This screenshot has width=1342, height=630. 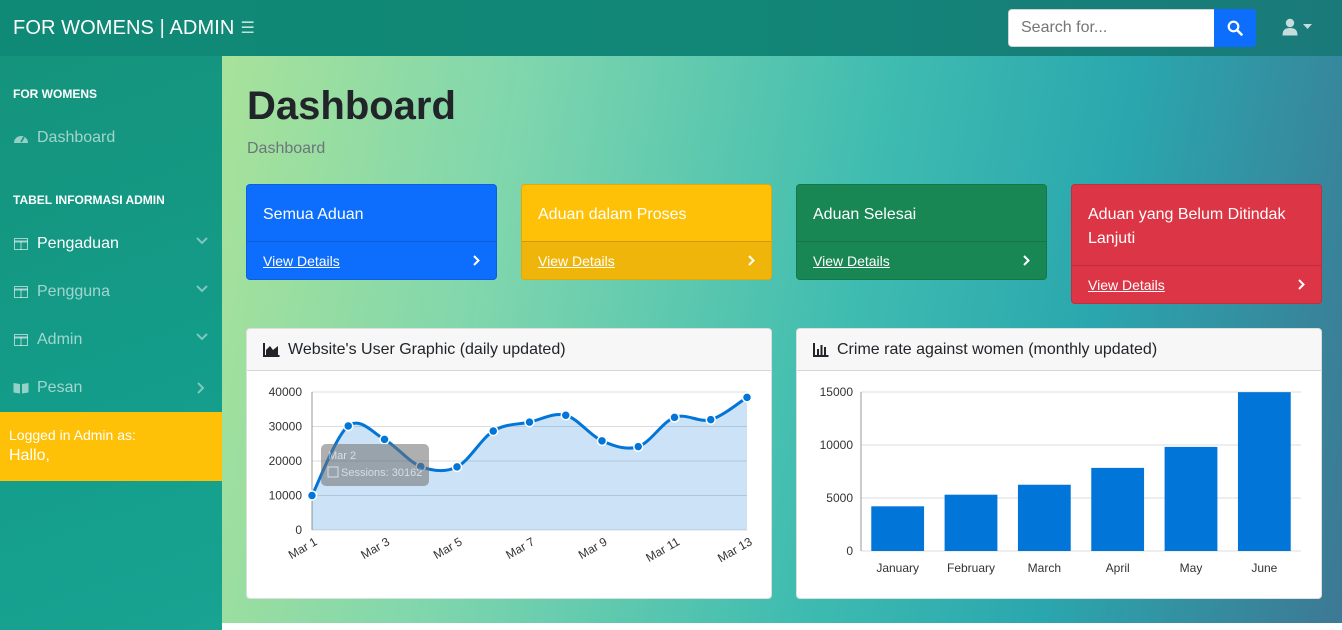 I want to click on user-dropdown, so click(x=1297, y=27).